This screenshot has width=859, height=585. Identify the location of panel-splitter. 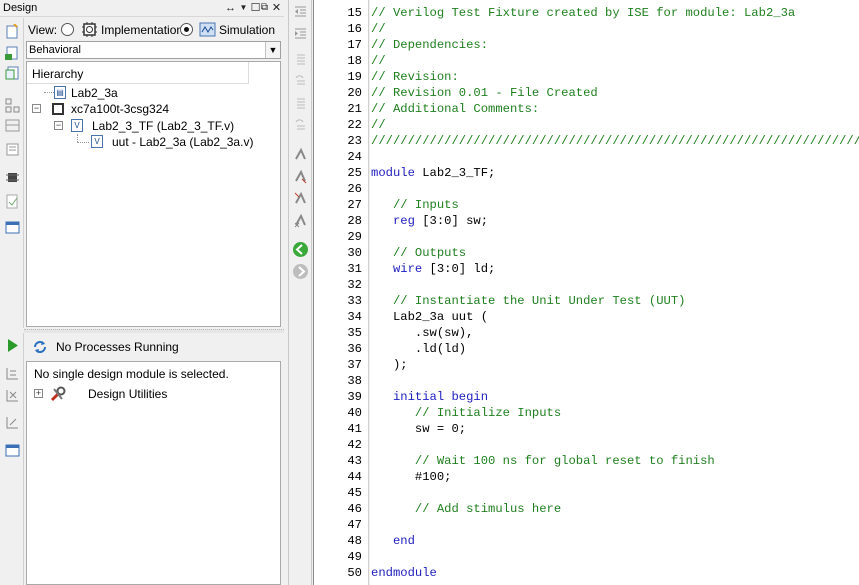
(154, 331).